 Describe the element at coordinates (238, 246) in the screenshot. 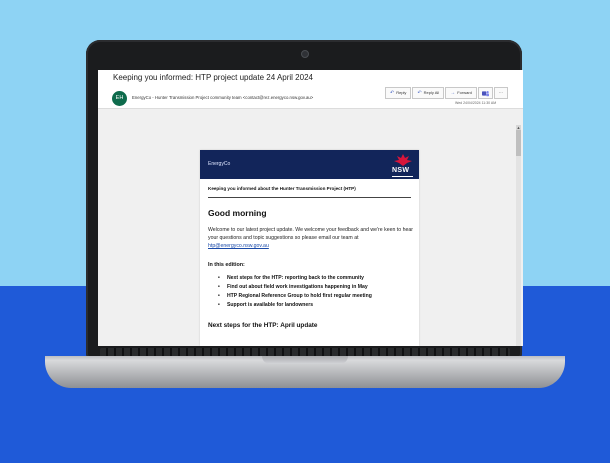

I see `email-link: htp@energyco.nsw.gov.au` at that location.